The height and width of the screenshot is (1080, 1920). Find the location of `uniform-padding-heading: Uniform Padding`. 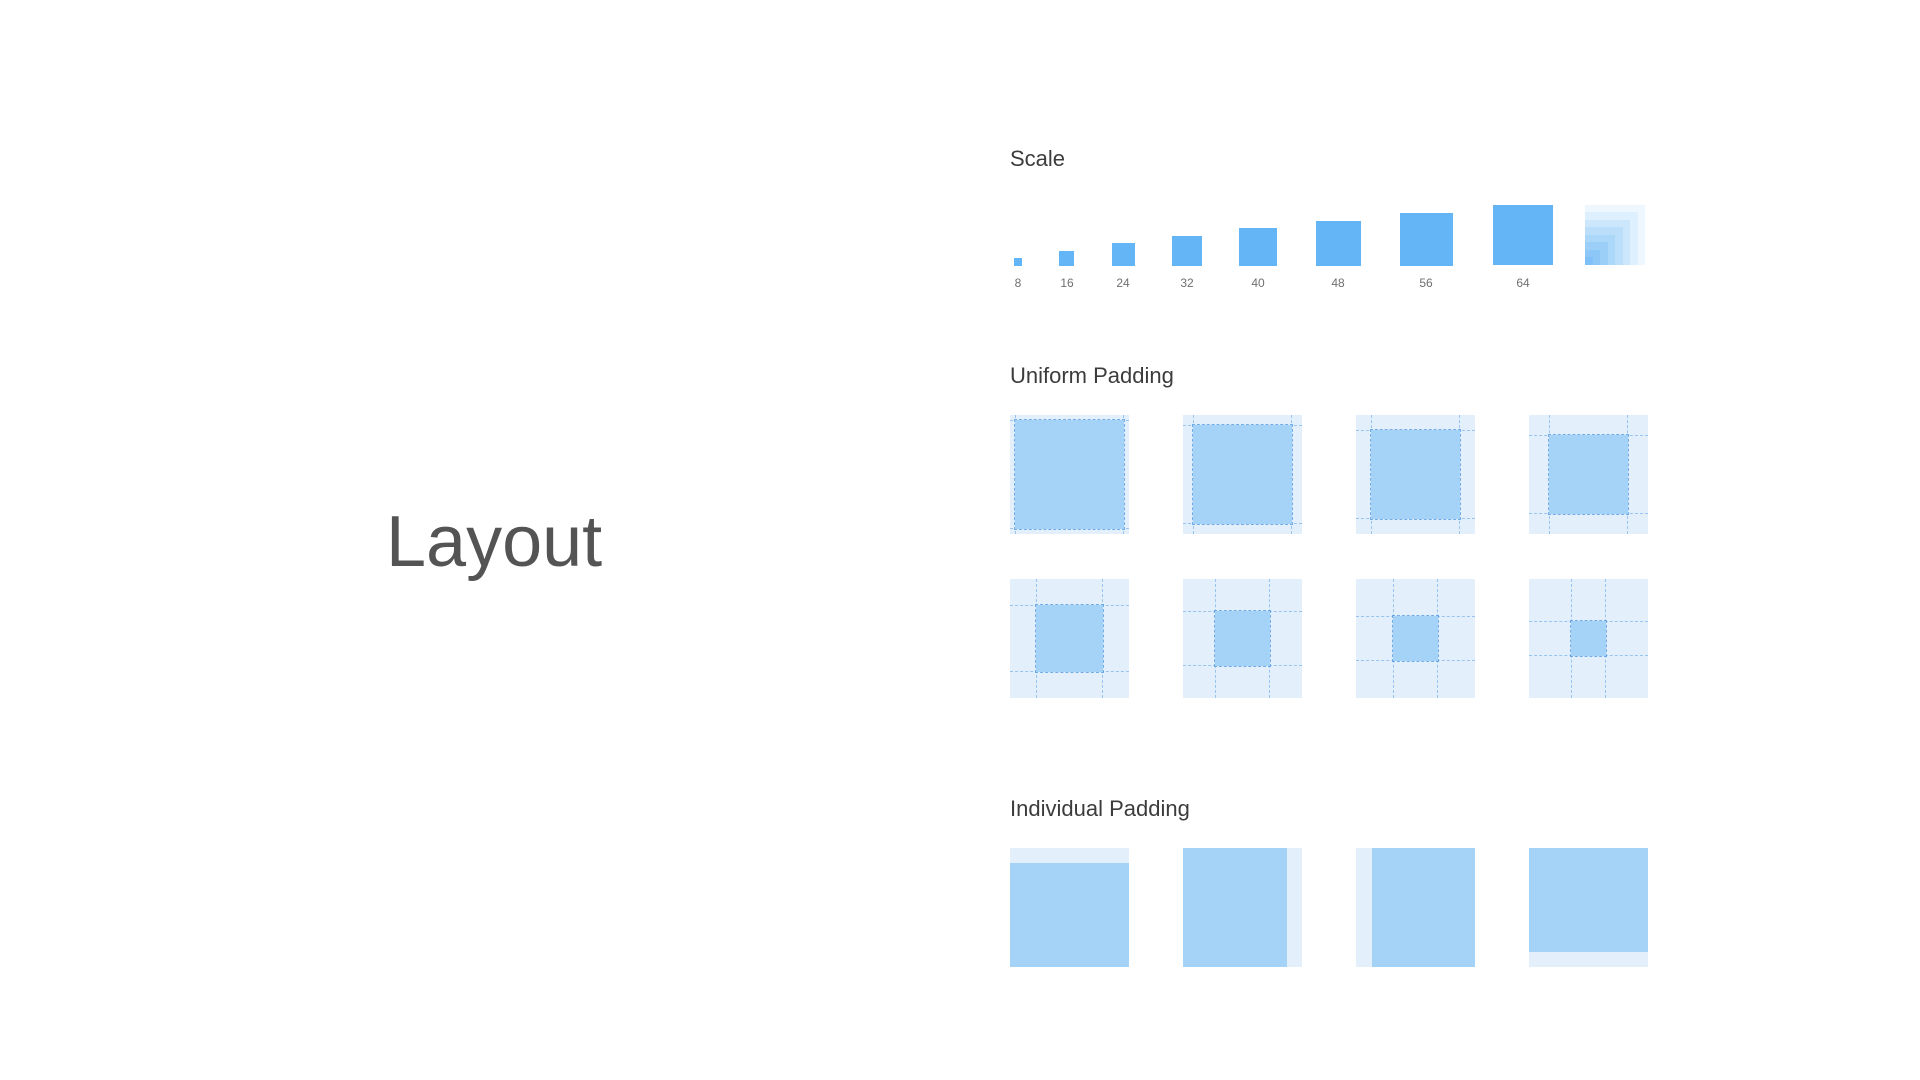

uniform-padding-heading: Uniform Padding is located at coordinates (1092, 375).